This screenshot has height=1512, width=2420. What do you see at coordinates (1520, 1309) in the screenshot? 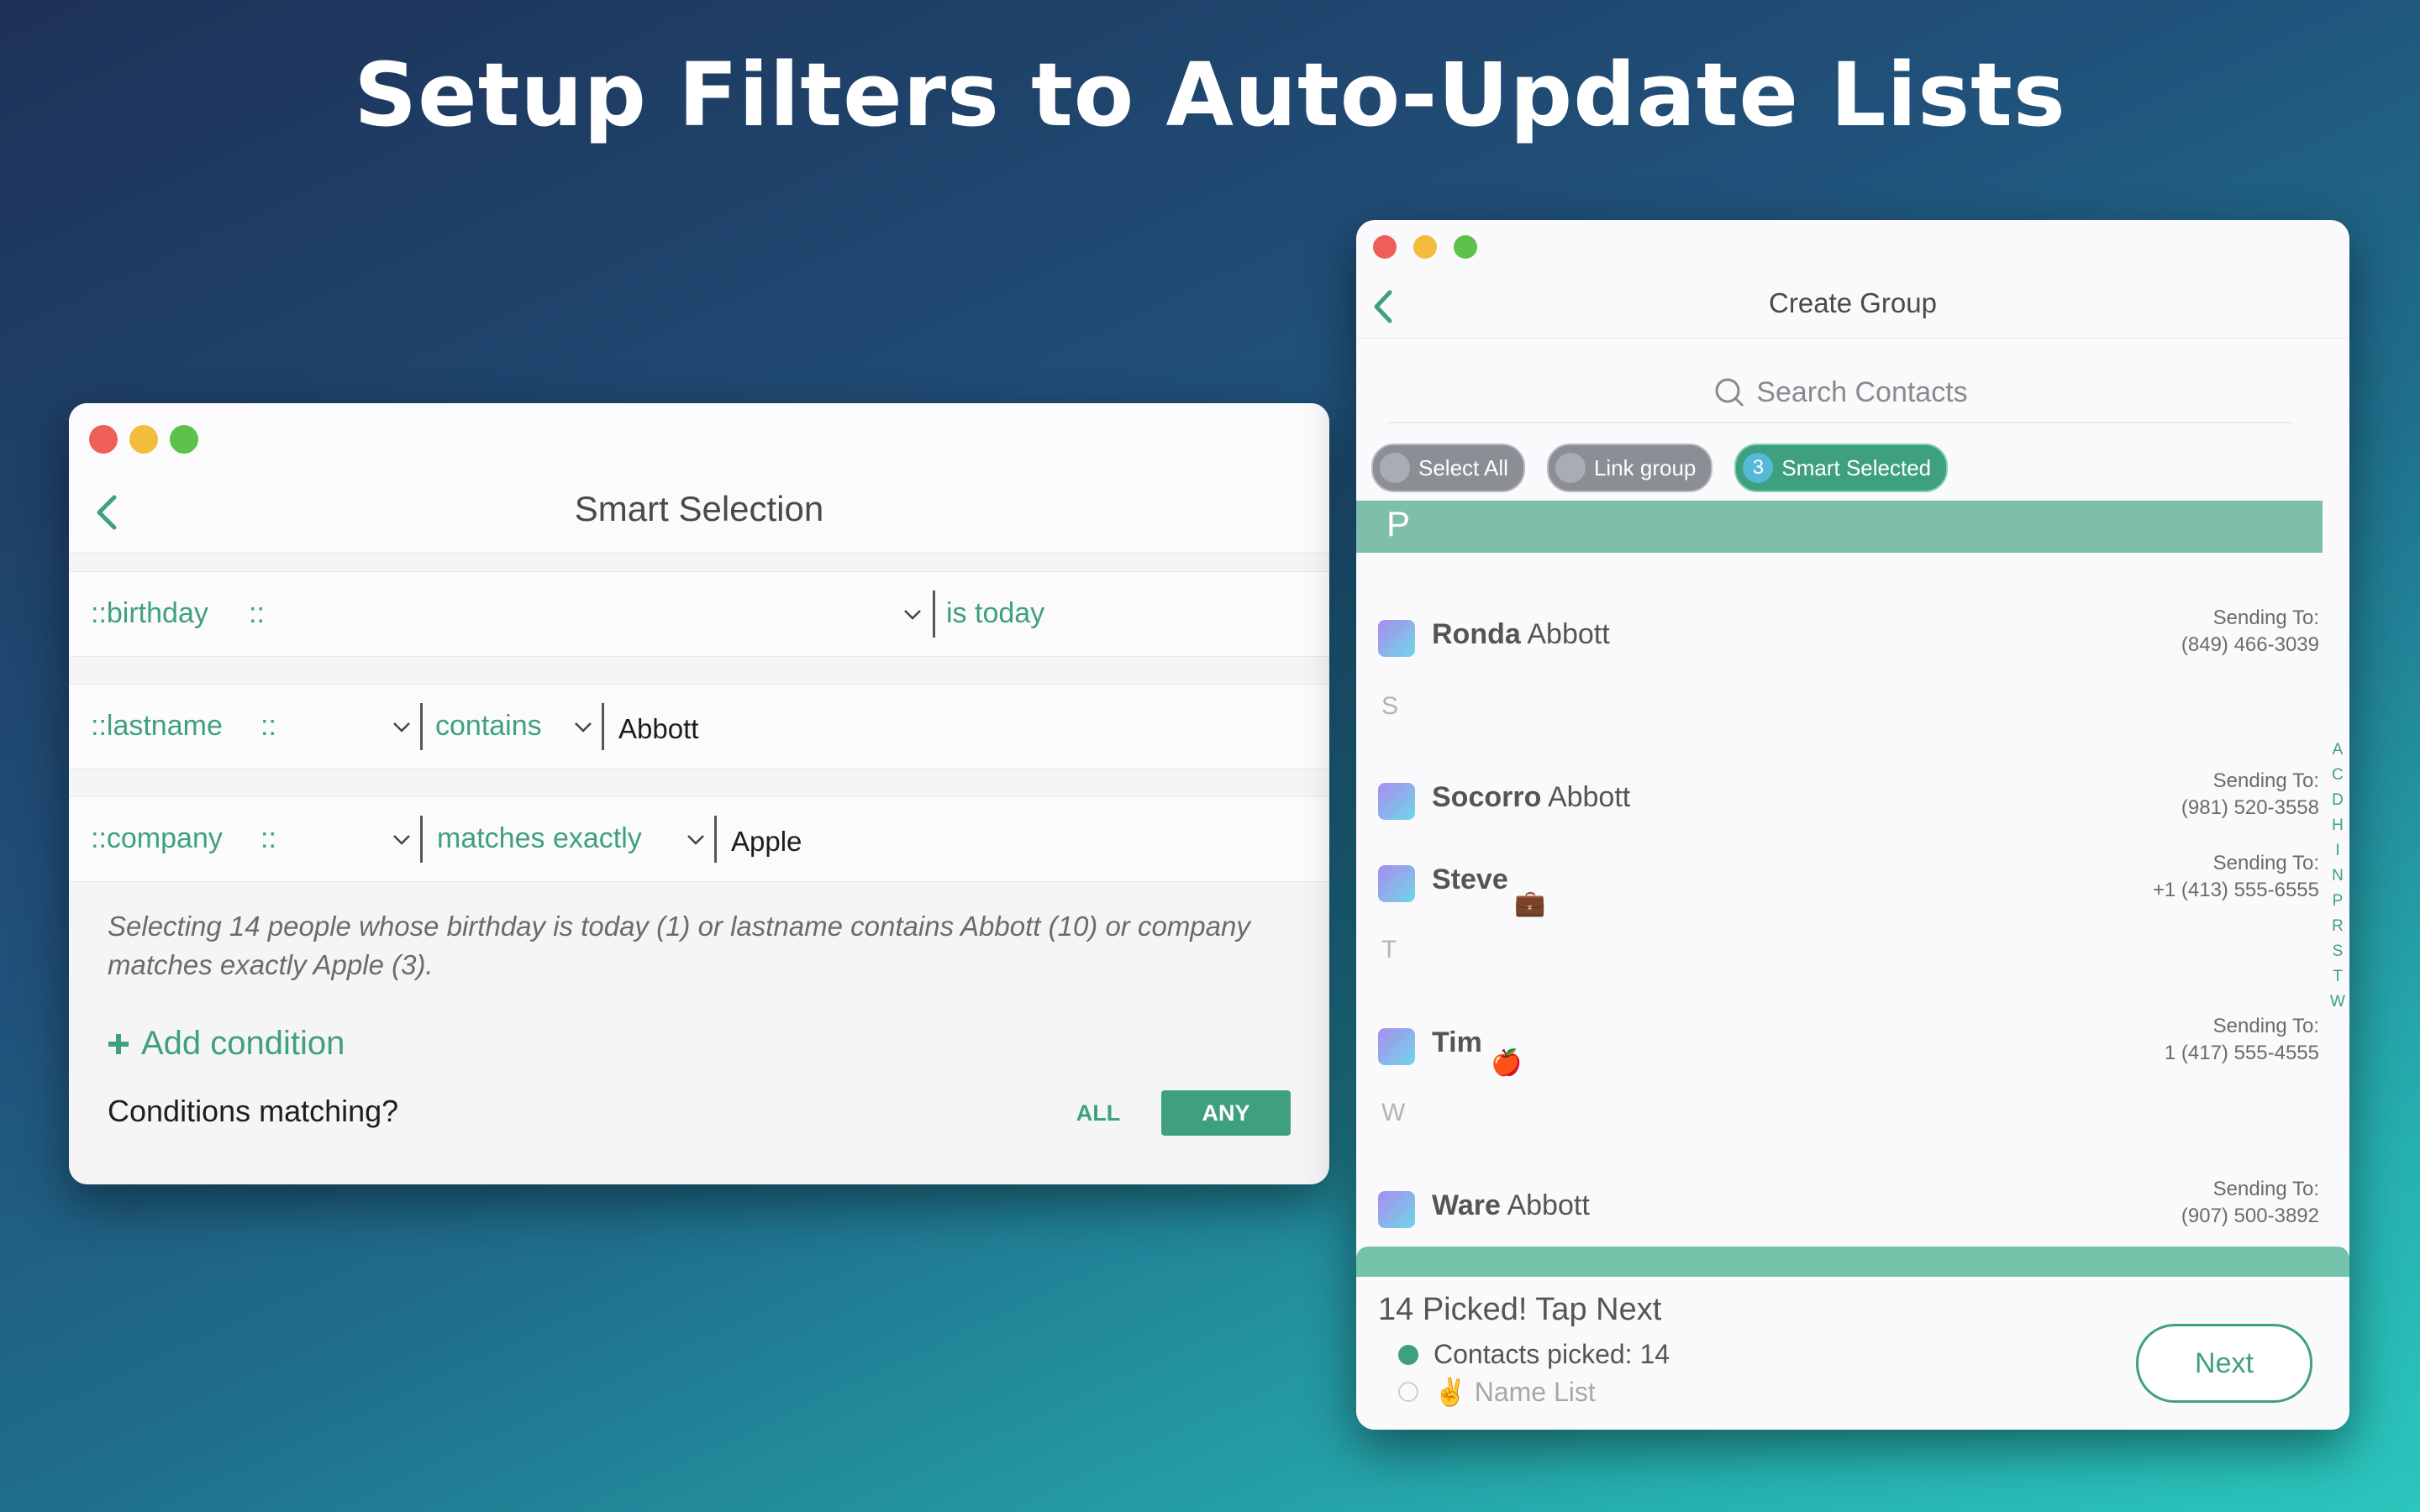
I see `picked-status: 14 Picked! Tap Next` at bounding box center [1520, 1309].